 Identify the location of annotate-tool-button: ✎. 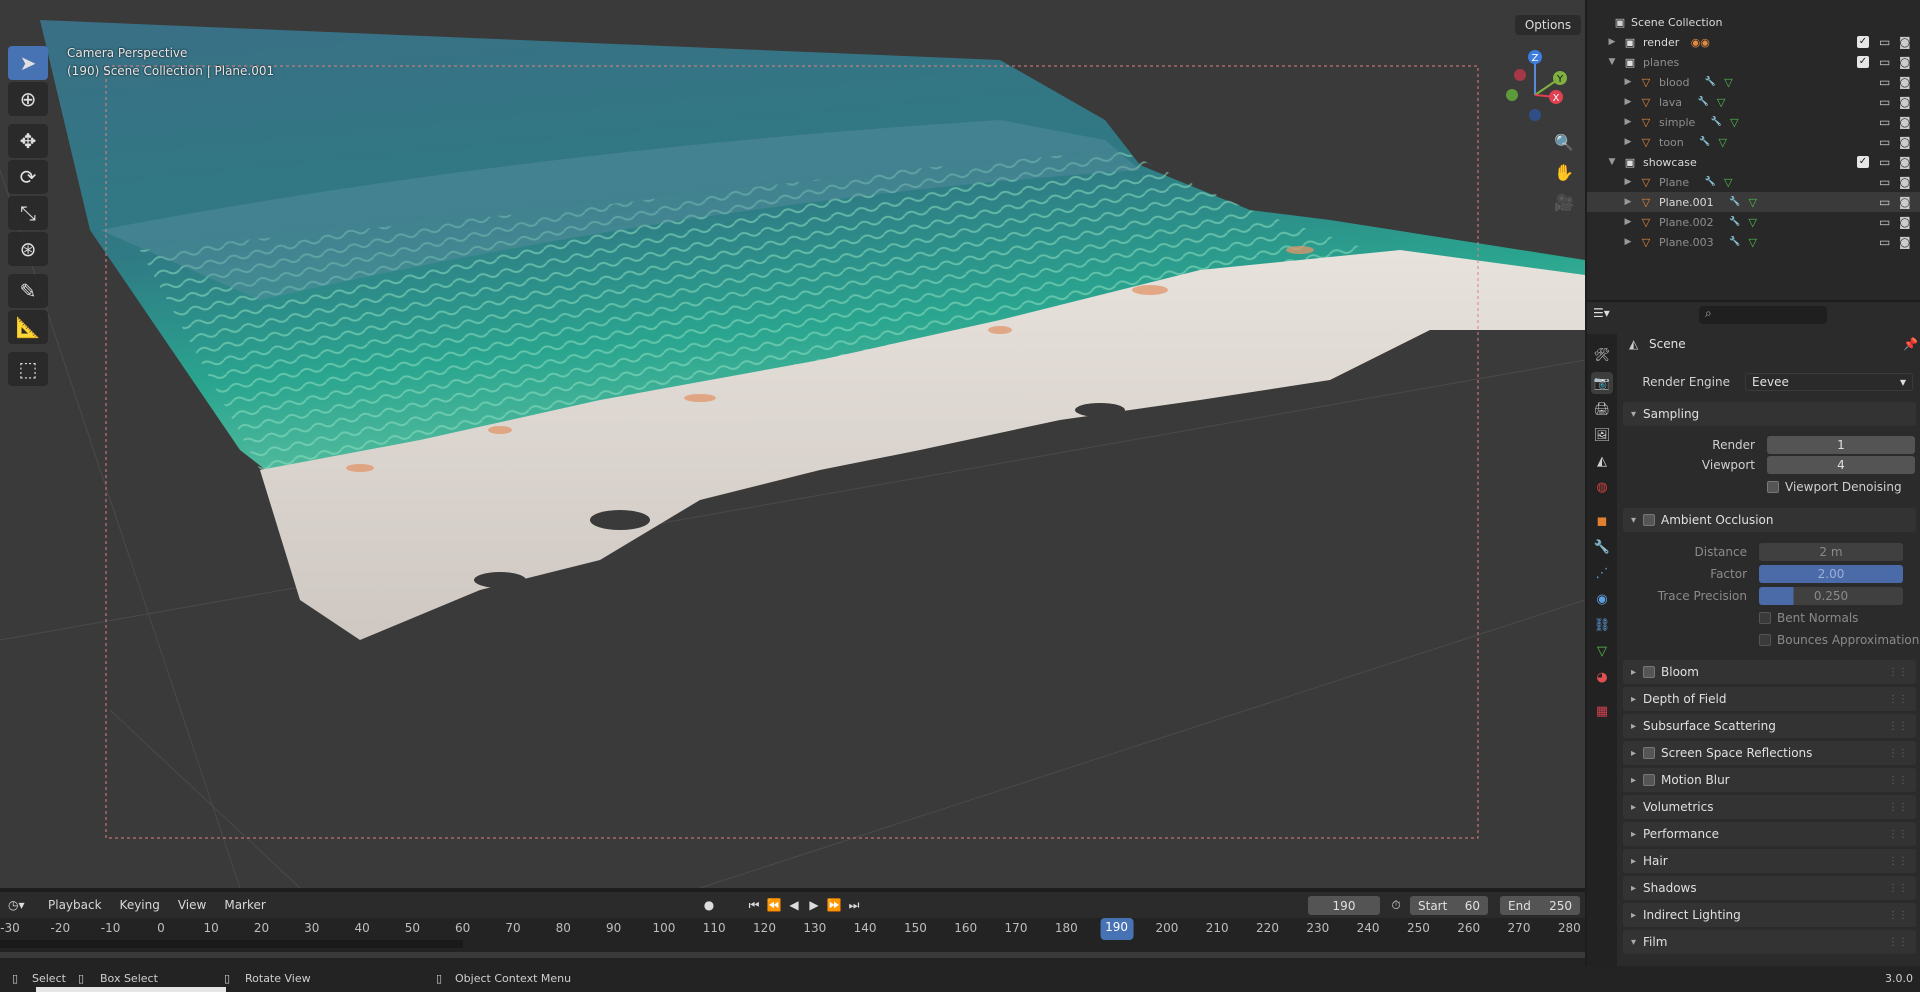
(28, 291).